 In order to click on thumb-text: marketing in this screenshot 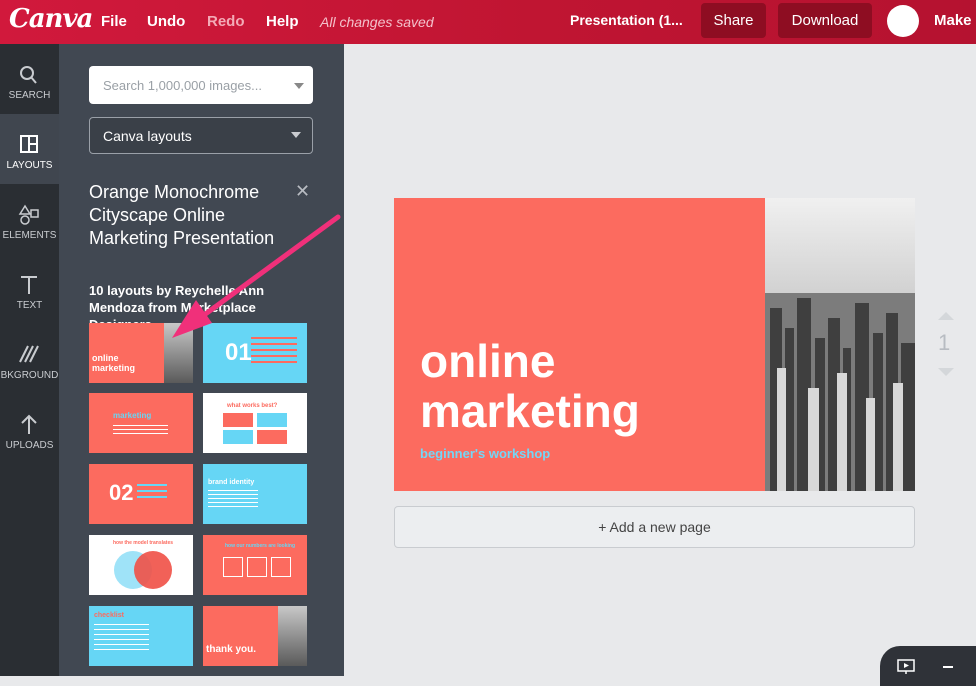, I will do `click(132, 415)`.